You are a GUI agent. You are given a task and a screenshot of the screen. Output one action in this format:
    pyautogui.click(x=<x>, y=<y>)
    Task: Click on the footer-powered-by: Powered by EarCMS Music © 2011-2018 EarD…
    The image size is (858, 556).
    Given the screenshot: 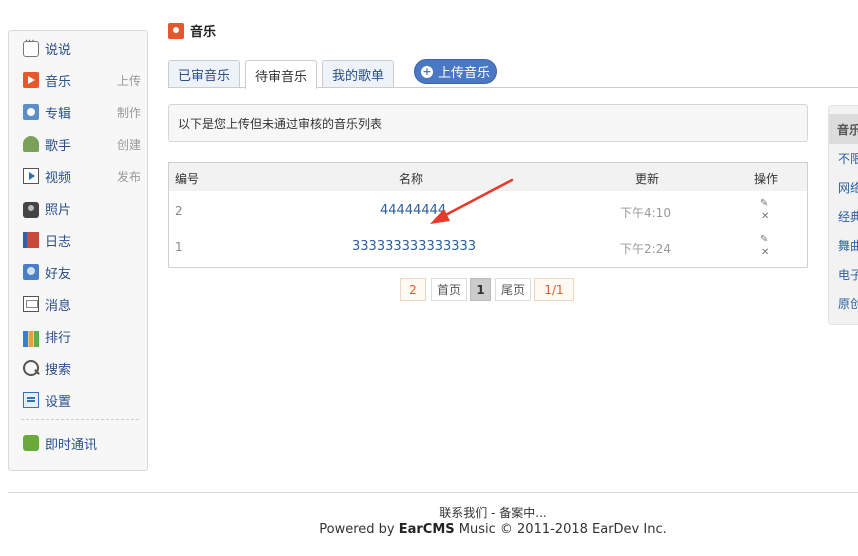 What is the action you would take?
    pyautogui.click(x=429, y=529)
    